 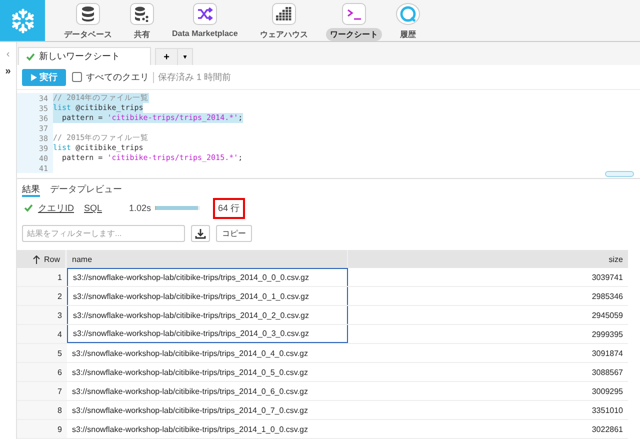 I want to click on table-cell: 3022861, so click(x=607, y=429).